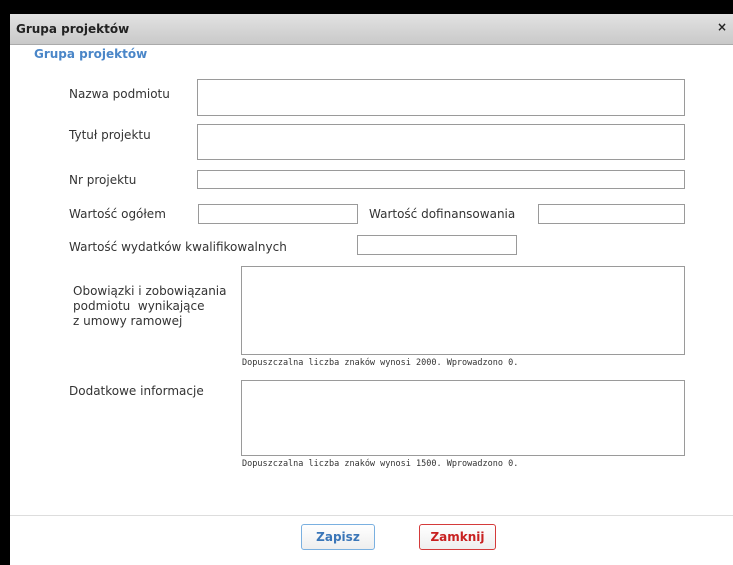  Describe the element at coordinates (463, 310) in the screenshot. I see `obowiazki-field` at that location.